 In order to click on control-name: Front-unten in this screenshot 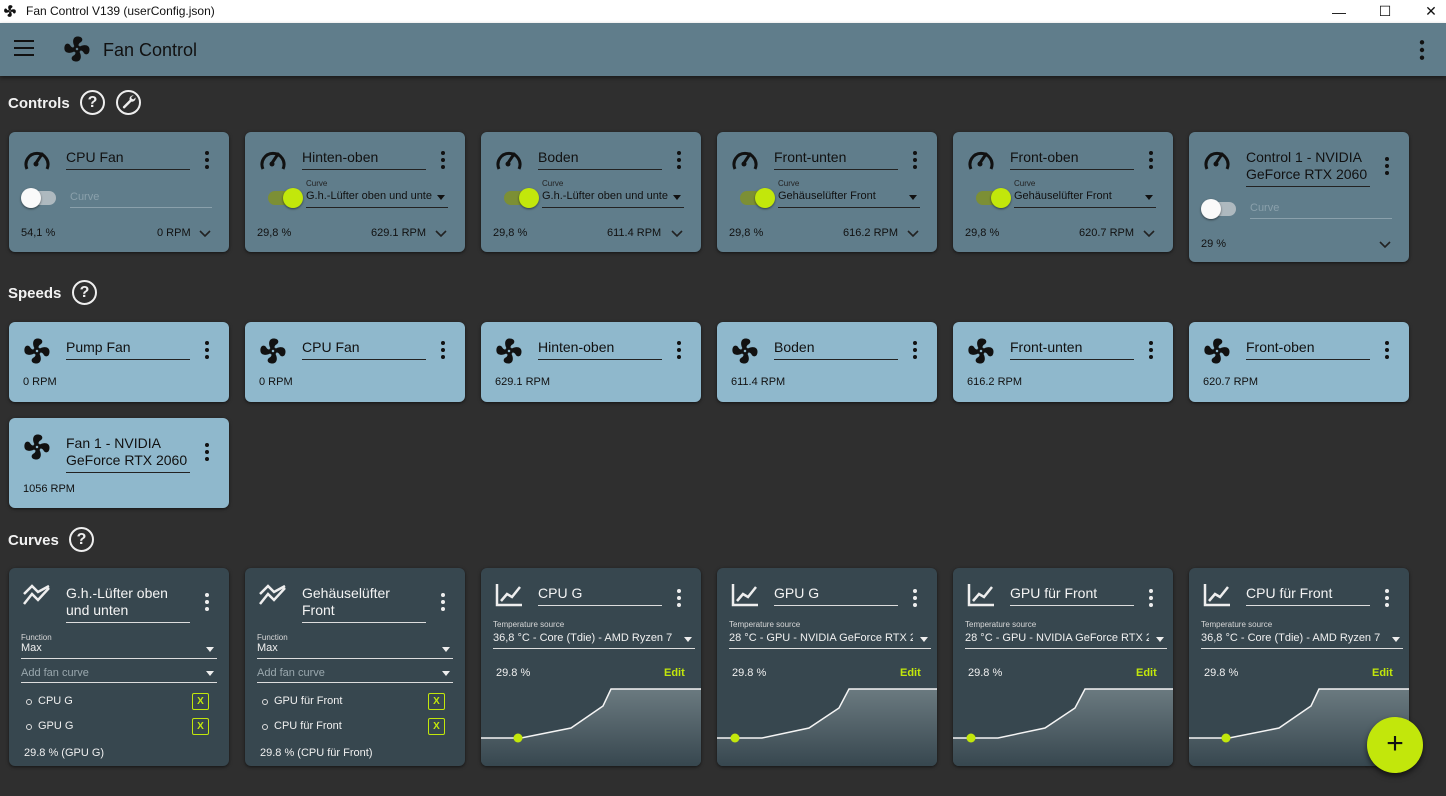, I will do `click(836, 159)`.